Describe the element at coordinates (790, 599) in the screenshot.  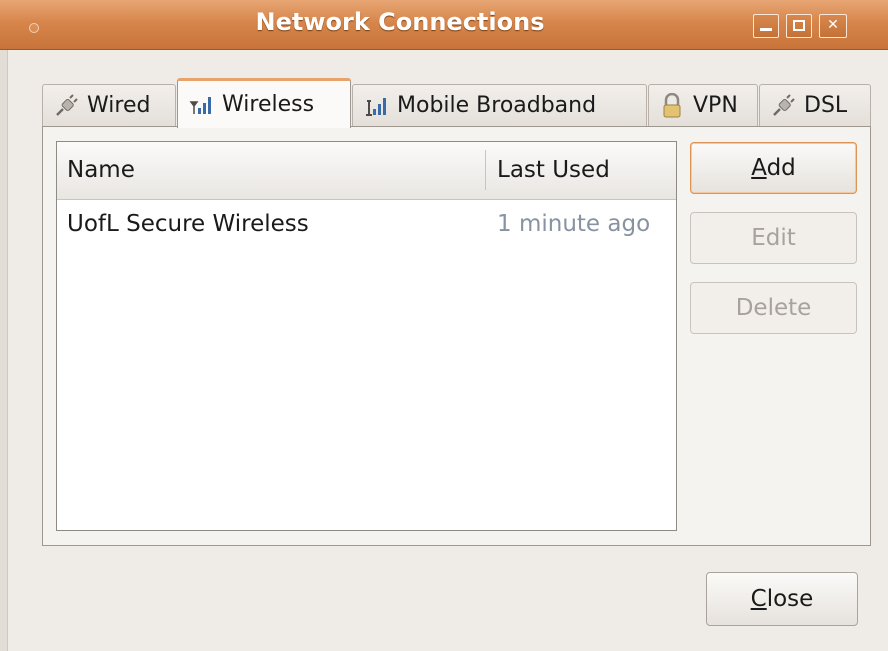
I see `close-label-rest: lose` at that location.